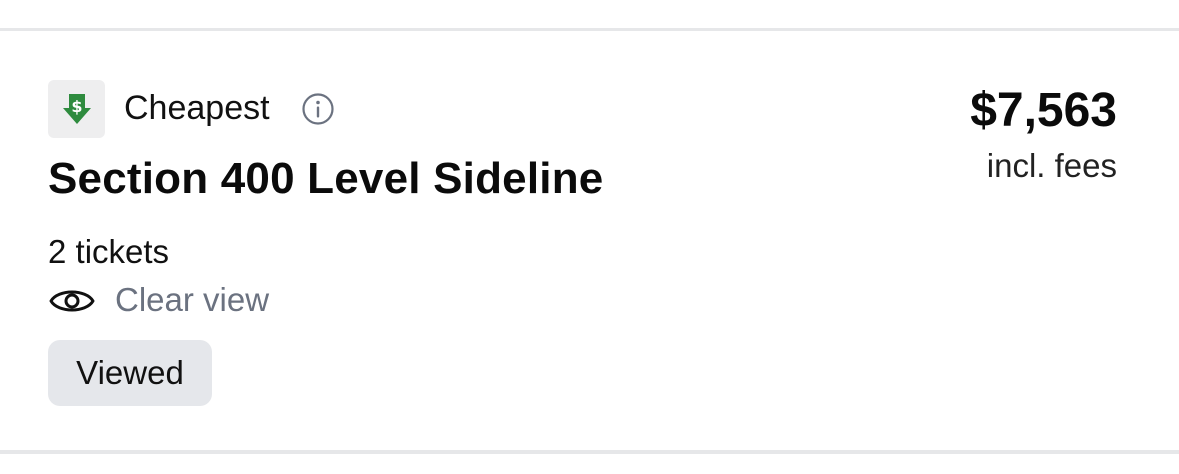  I want to click on viewed-badge: Viewed, so click(130, 373).